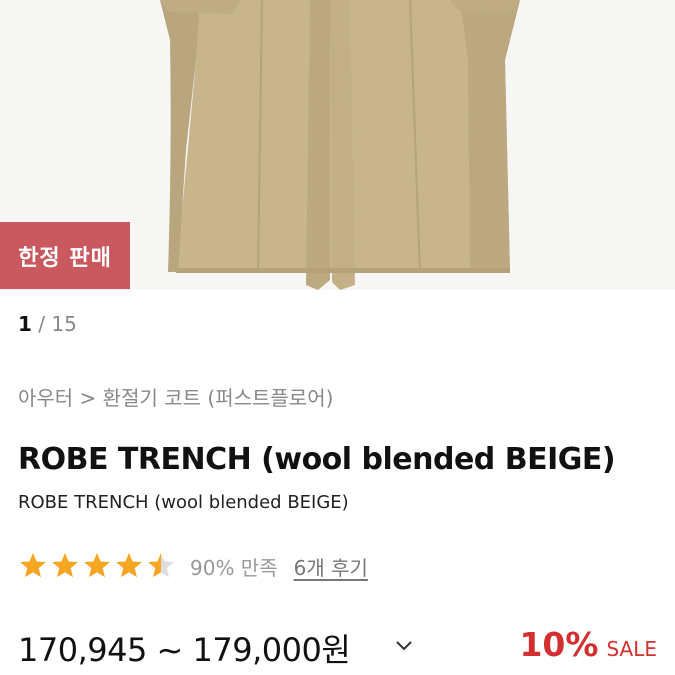 This screenshot has height=675, width=675. I want to click on sale-label: SALE, so click(631, 649).